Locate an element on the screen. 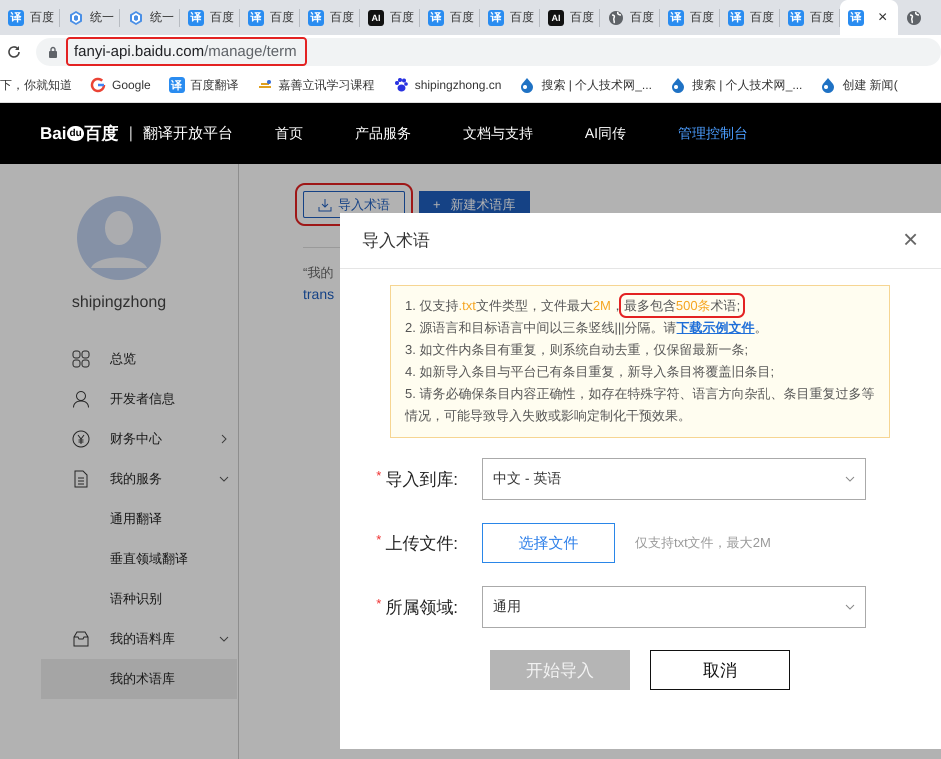  sidebar-subitem: 我的术语库 is located at coordinates (139, 679).